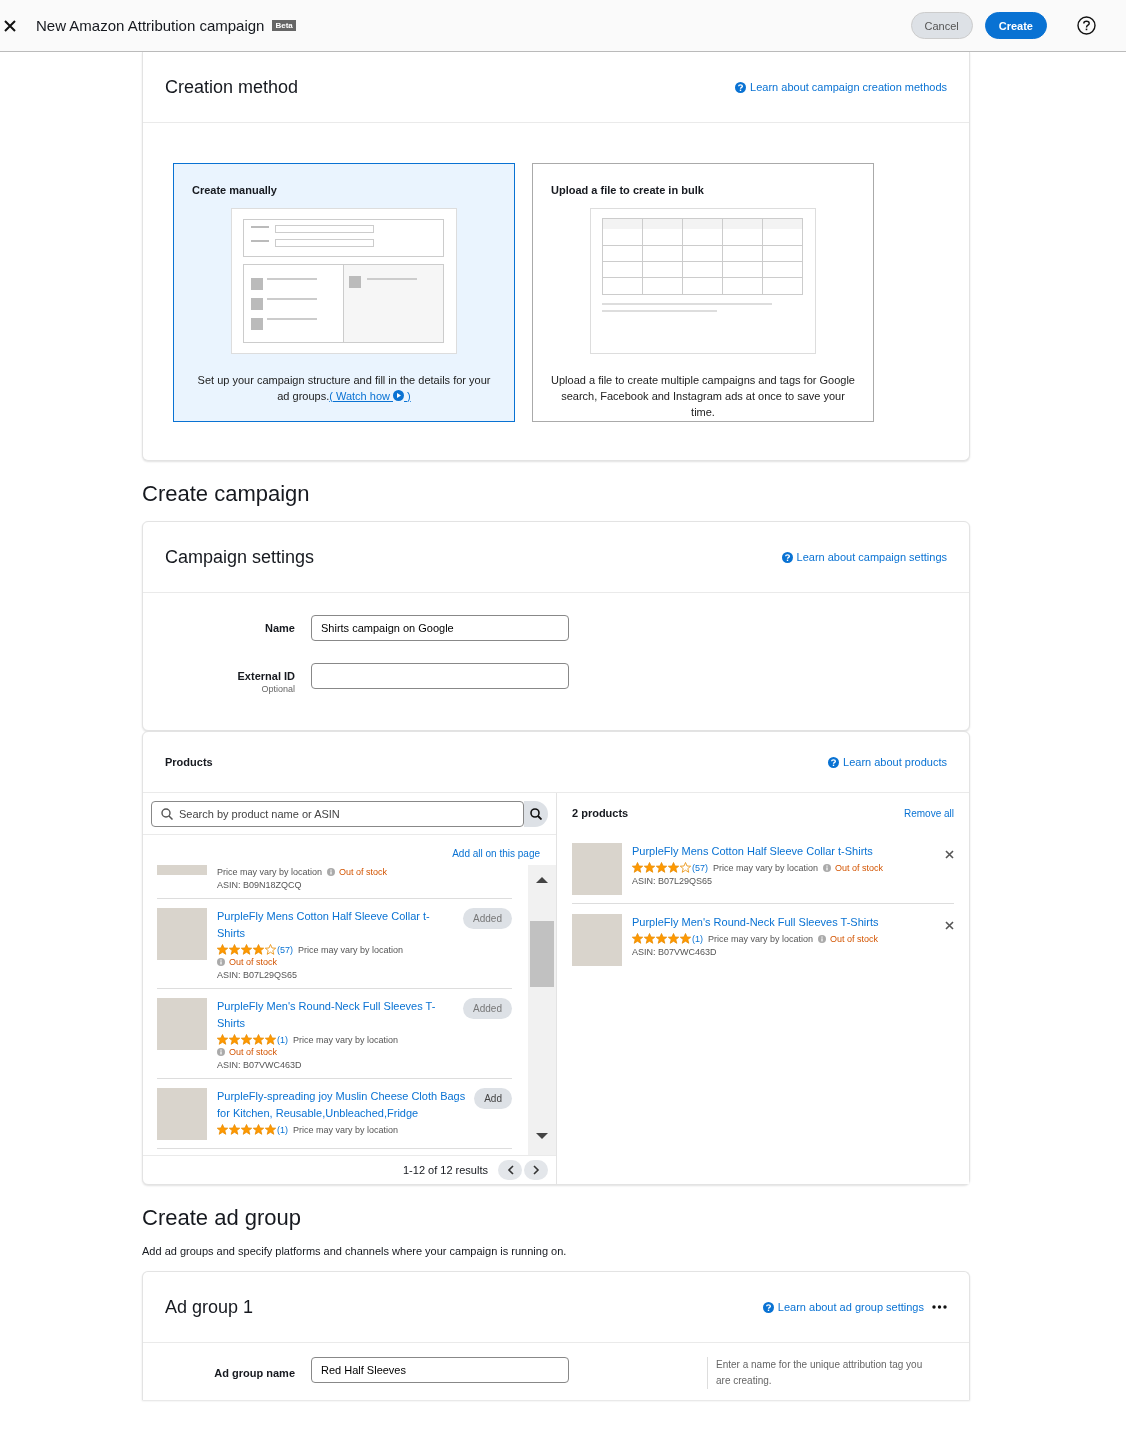 This screenshot has width=1126, height=1430. Describe the element at coordinates (1015, 25) in the screenshot. I see `create-button: Create` at that location.